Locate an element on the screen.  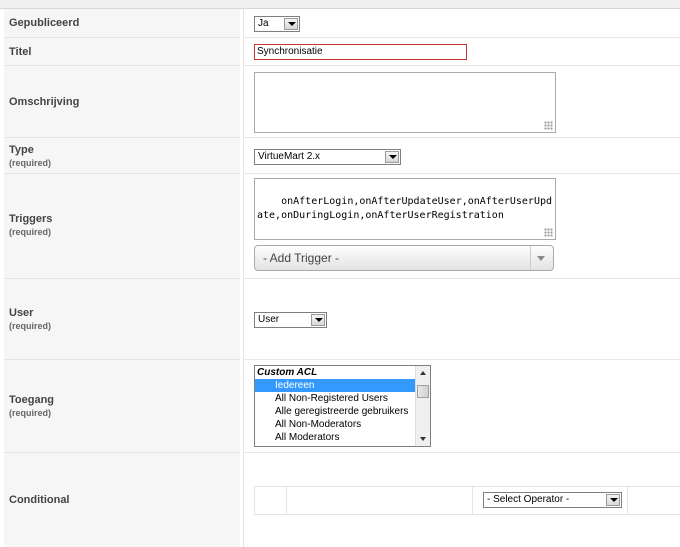
row-published: Gepubliceerd Ja is located at coordinates (340, 23).